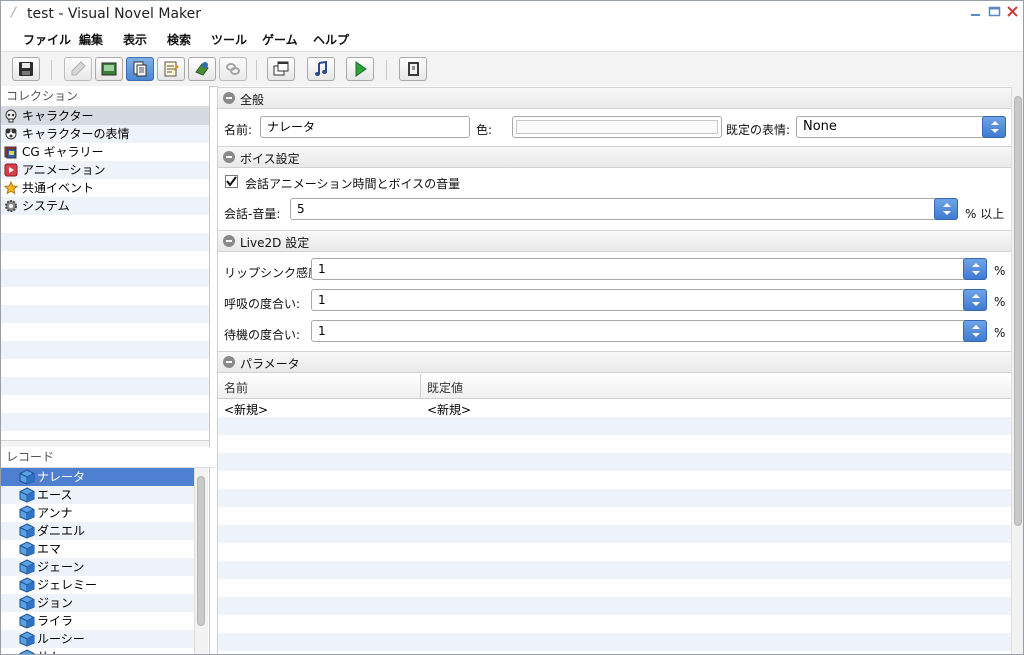  What do you see at coordinates (262, 335) in the screenshot?
I see `idle-label: 待機の度合い:` at bounding box center [262, 335].